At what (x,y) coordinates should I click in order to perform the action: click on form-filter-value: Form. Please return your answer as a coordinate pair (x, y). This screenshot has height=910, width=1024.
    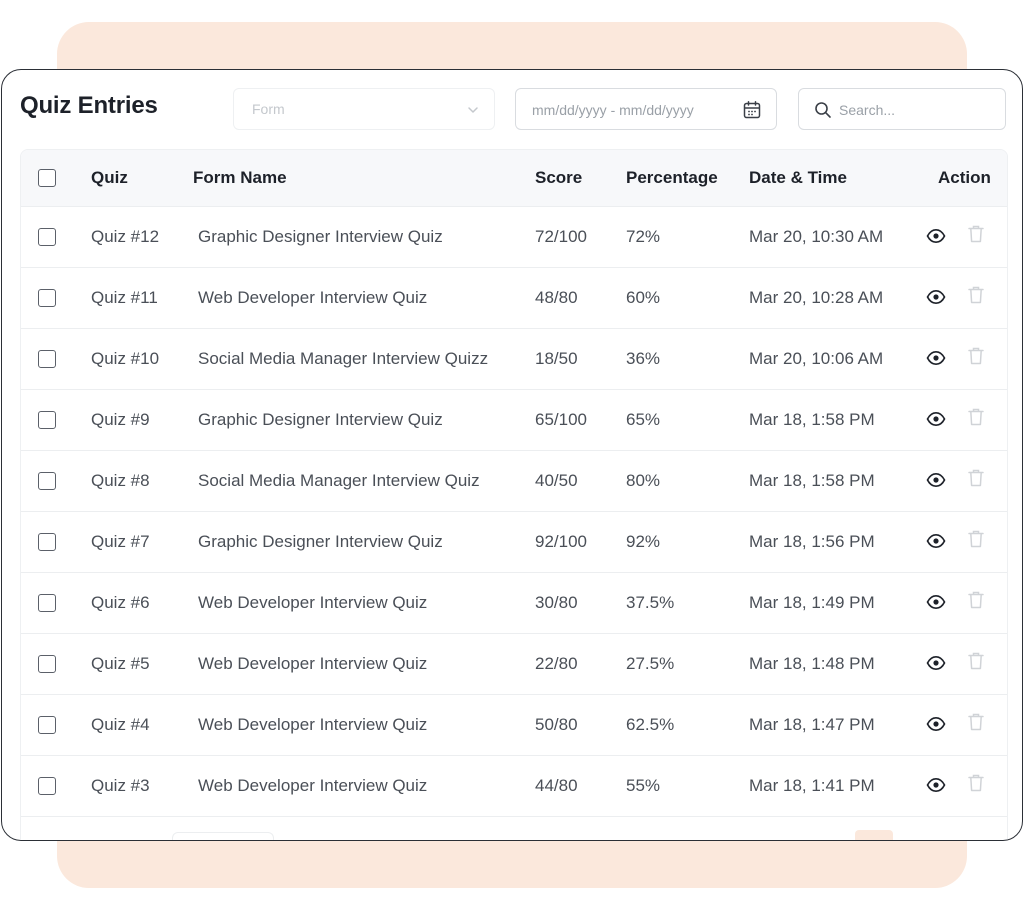
    Looking at the image, I should click on (268, 109).